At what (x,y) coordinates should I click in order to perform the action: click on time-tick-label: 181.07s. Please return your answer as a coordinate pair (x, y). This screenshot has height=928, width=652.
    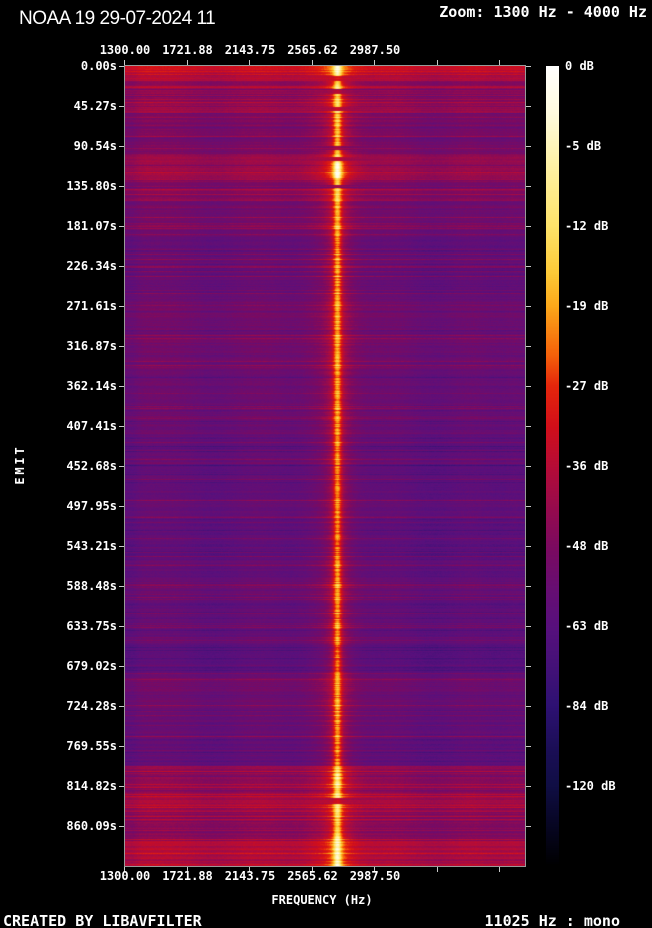
    Looking at the image, I should click on (91, 226).